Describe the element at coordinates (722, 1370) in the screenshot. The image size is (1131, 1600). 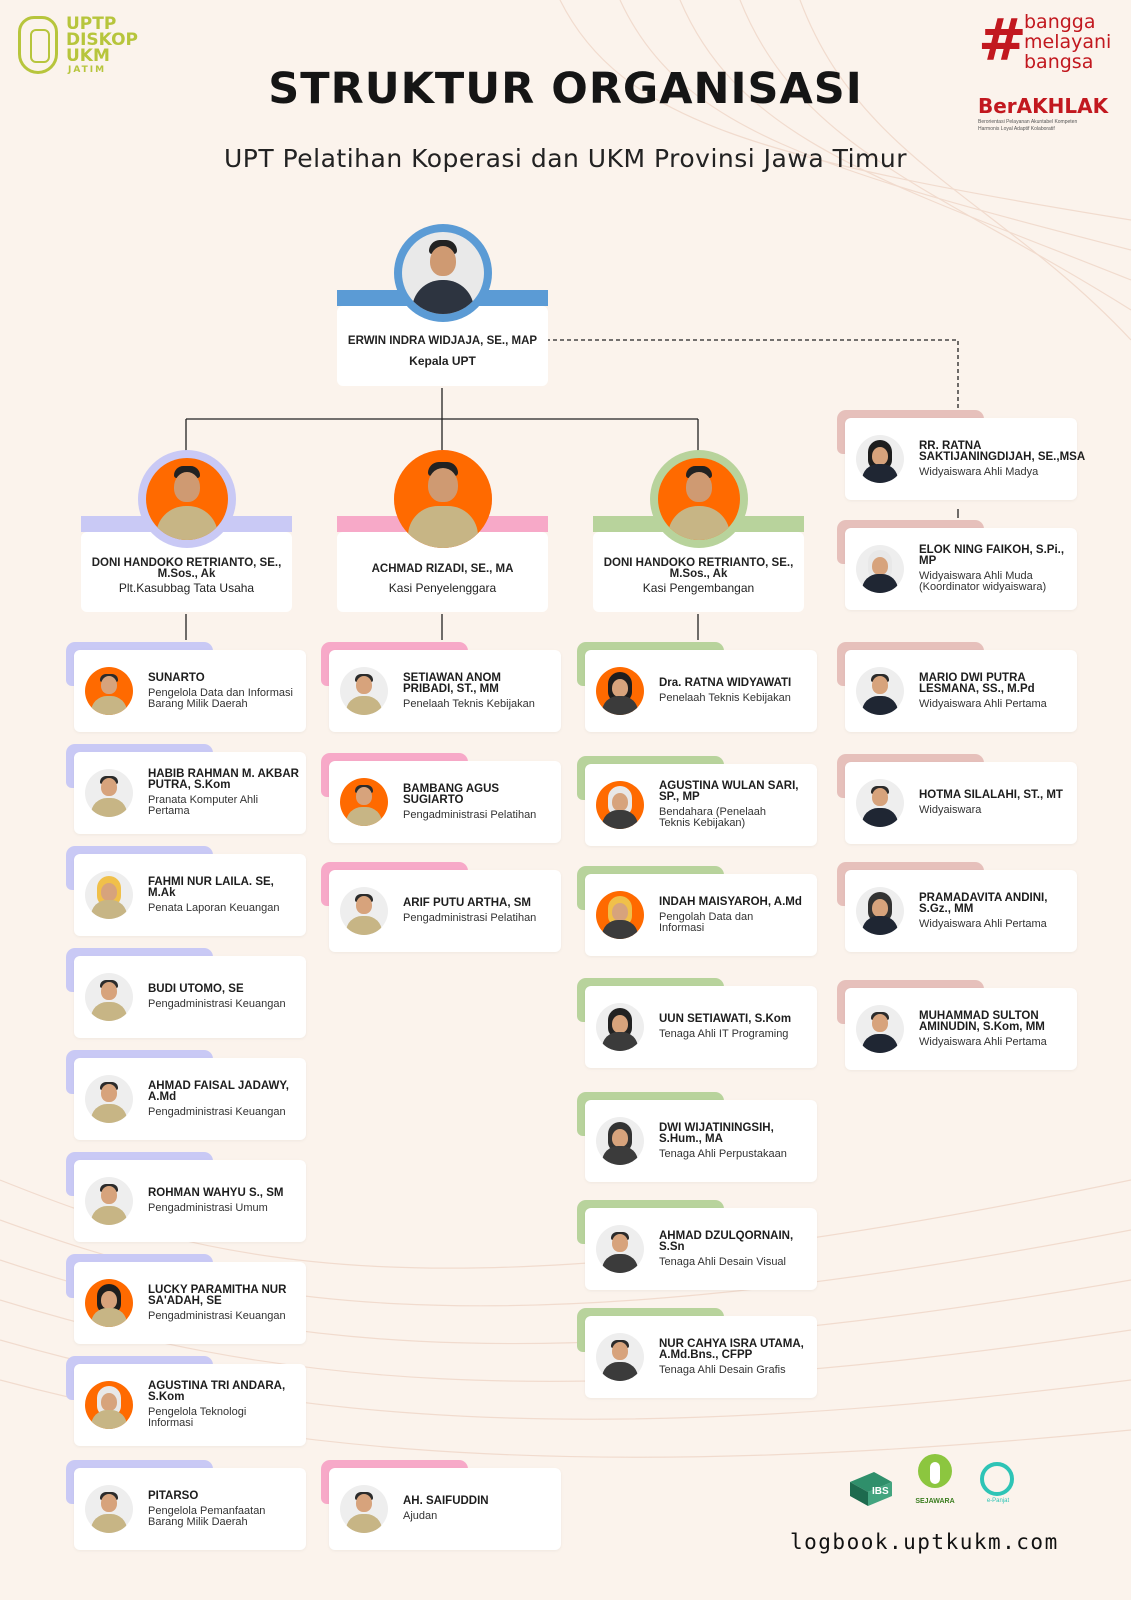
I see `staff-role: Tenaga Ahli Desain Grafis` at that location.